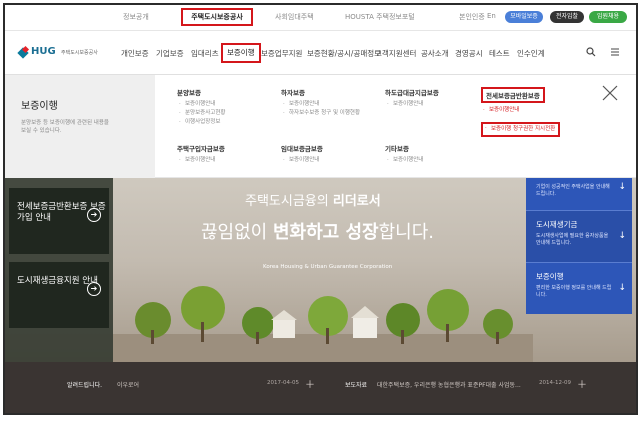 This screenshot has width=643, height=424. What do you see at coordinates (591, 52) in the screenshot?
I see `search-icon` at bounding box center [591, 52].